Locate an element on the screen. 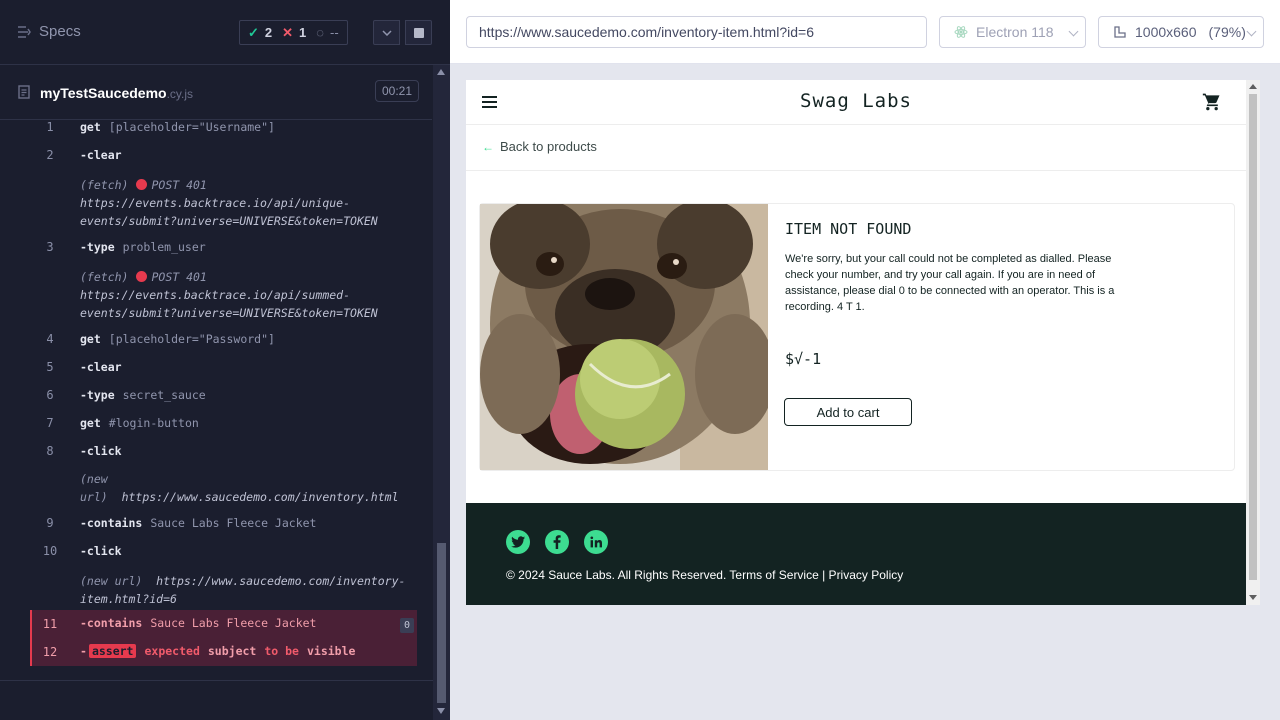 This screenshot has width=1280, height=720. assert-word: to be is located at coordinates (281, 651).